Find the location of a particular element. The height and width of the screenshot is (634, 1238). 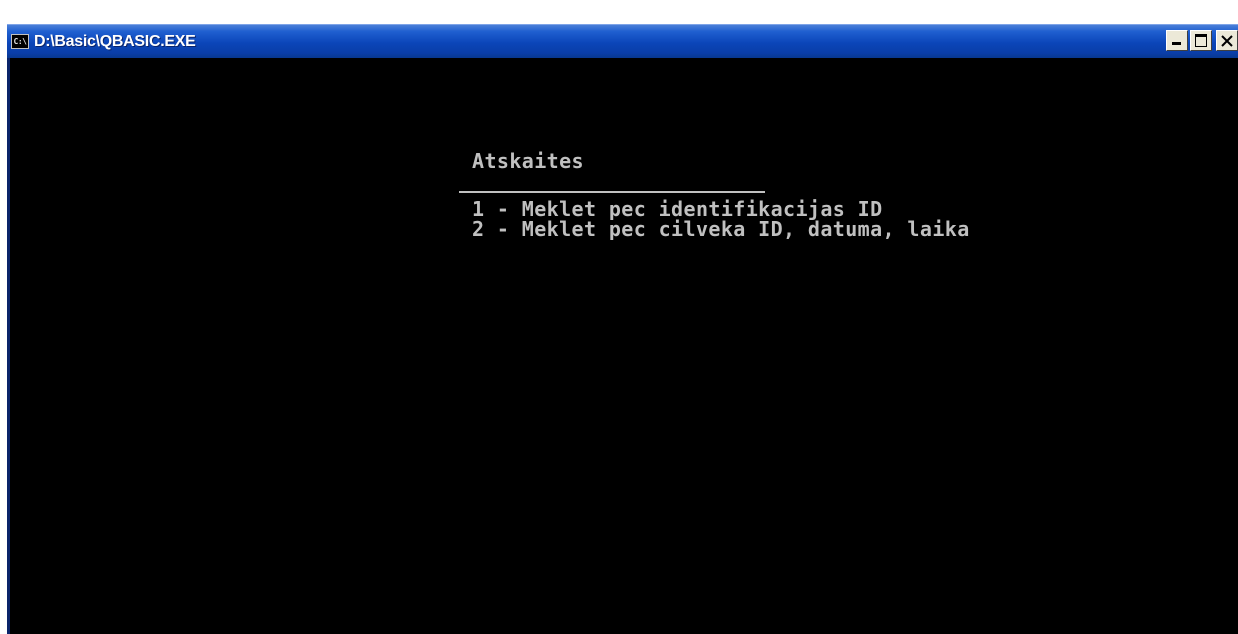

menu-option-2: 2 - Meklet pec cilveka ID, datuma, laika is located at coordinates (721, 229).